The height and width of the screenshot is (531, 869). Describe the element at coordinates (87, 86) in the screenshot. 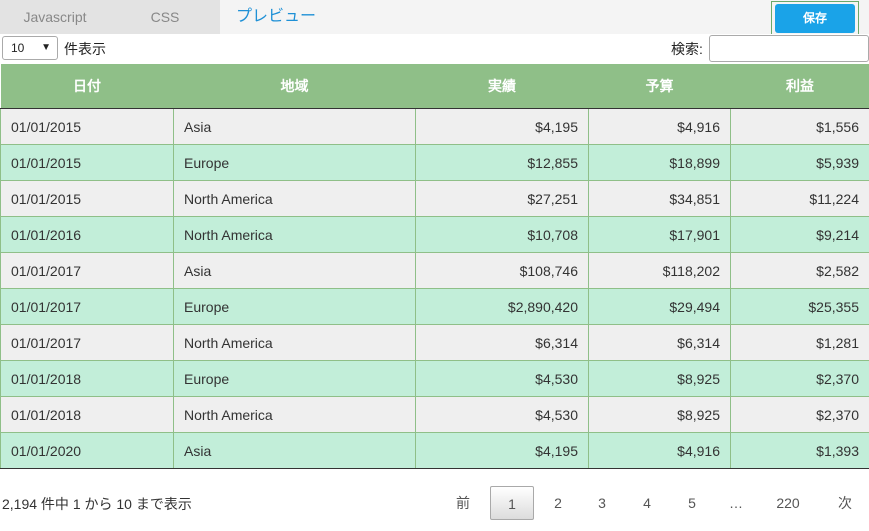

I see `column-header-date: 日付` at that location.